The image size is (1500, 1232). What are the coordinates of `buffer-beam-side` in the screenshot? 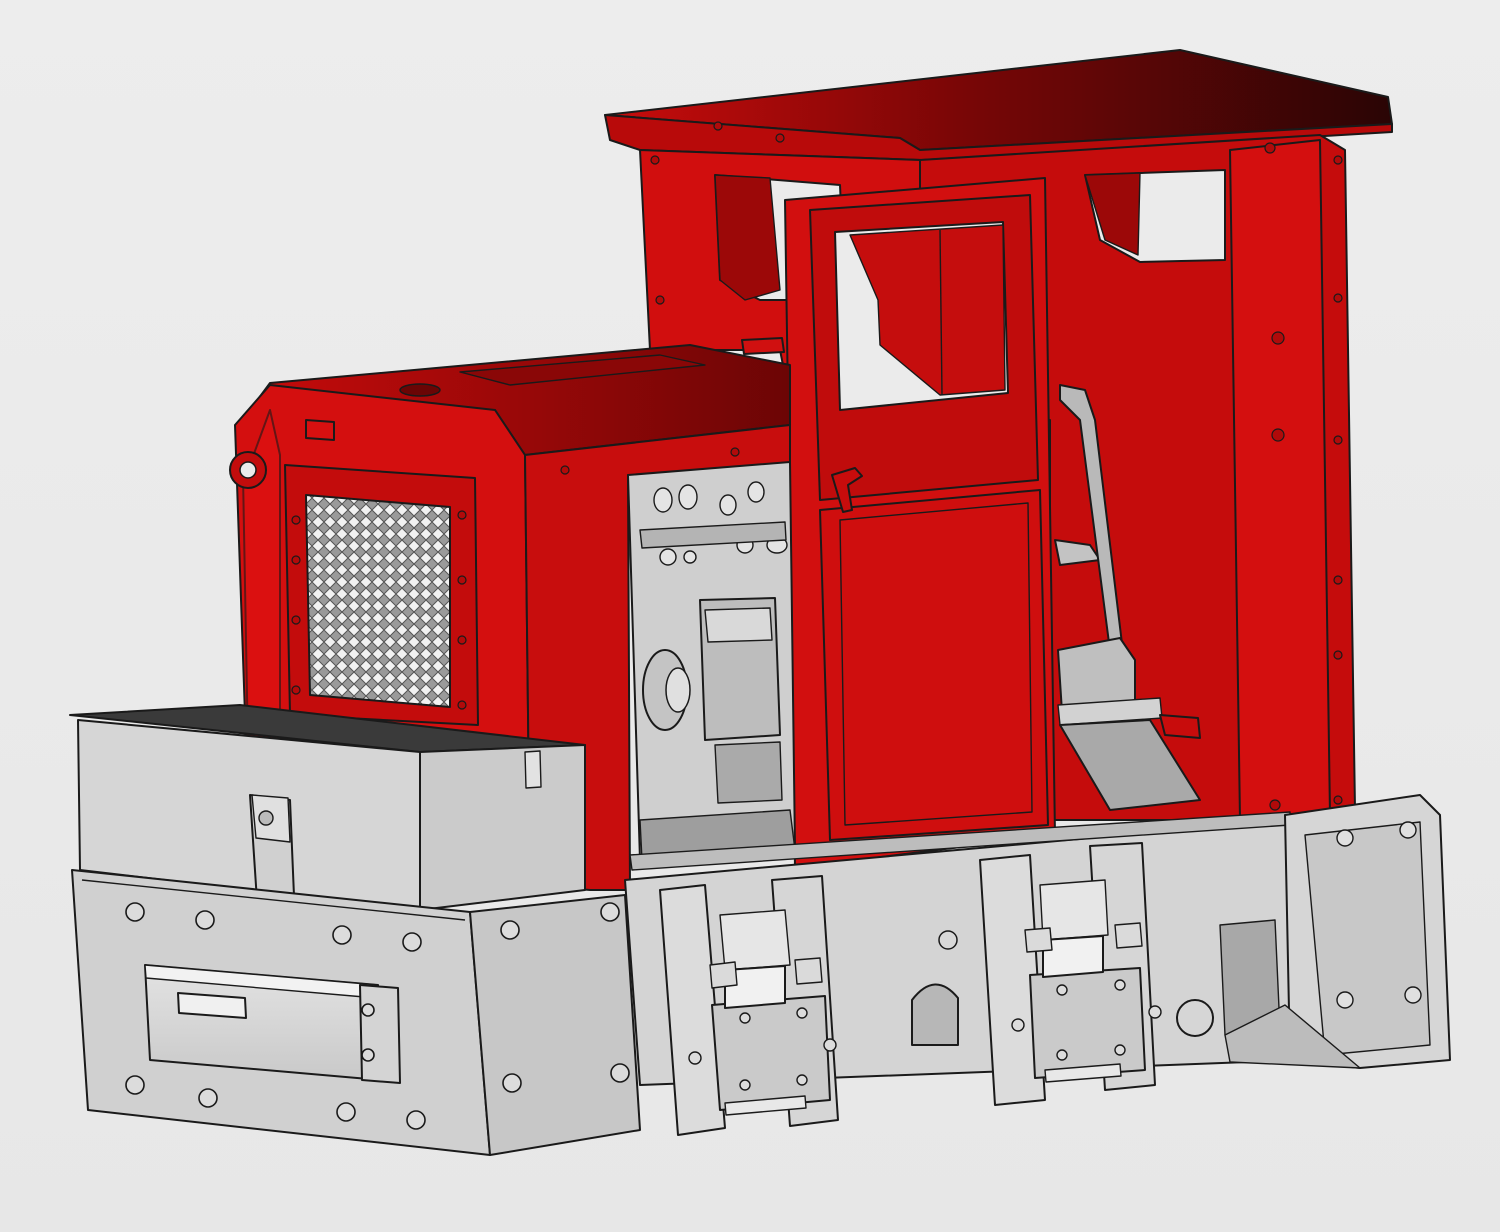 It's located at (555, 1025).